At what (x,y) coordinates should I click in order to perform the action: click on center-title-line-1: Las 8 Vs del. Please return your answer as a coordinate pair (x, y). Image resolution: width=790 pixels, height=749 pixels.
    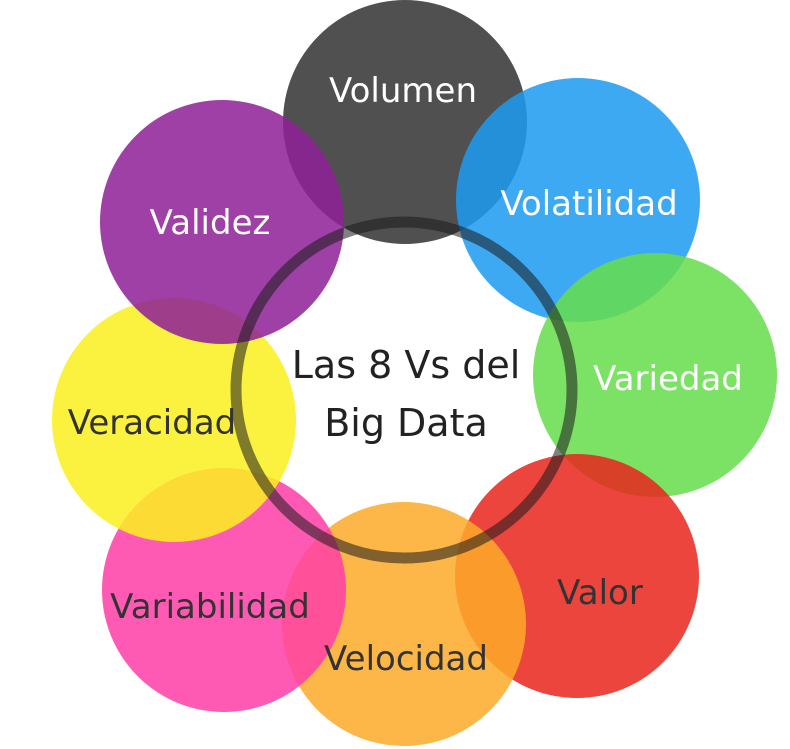
    Looking at the image, I should click on (406, 365).